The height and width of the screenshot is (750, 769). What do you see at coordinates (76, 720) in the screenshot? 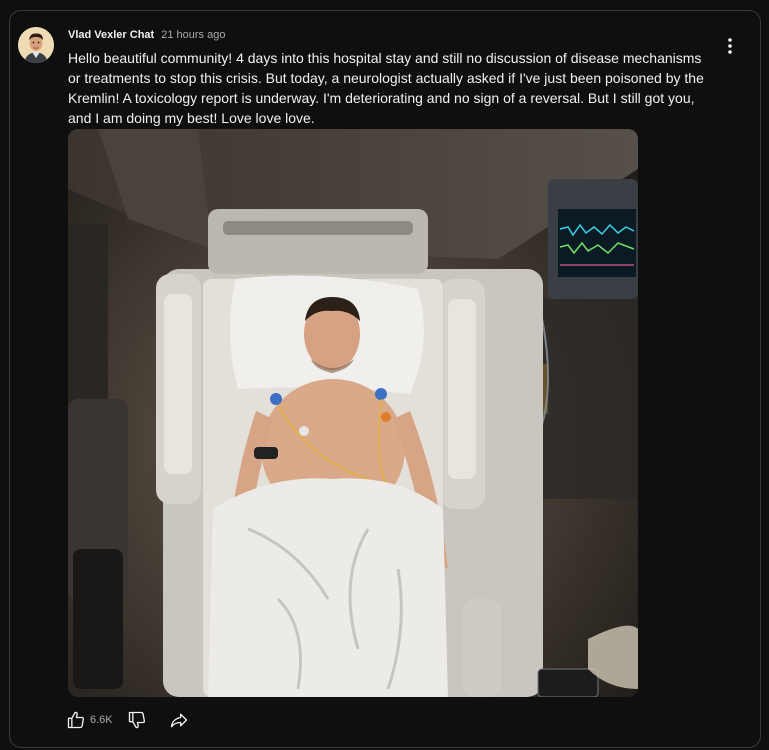
I see `thumbs-up-icon` at bounding box center [76, 720].